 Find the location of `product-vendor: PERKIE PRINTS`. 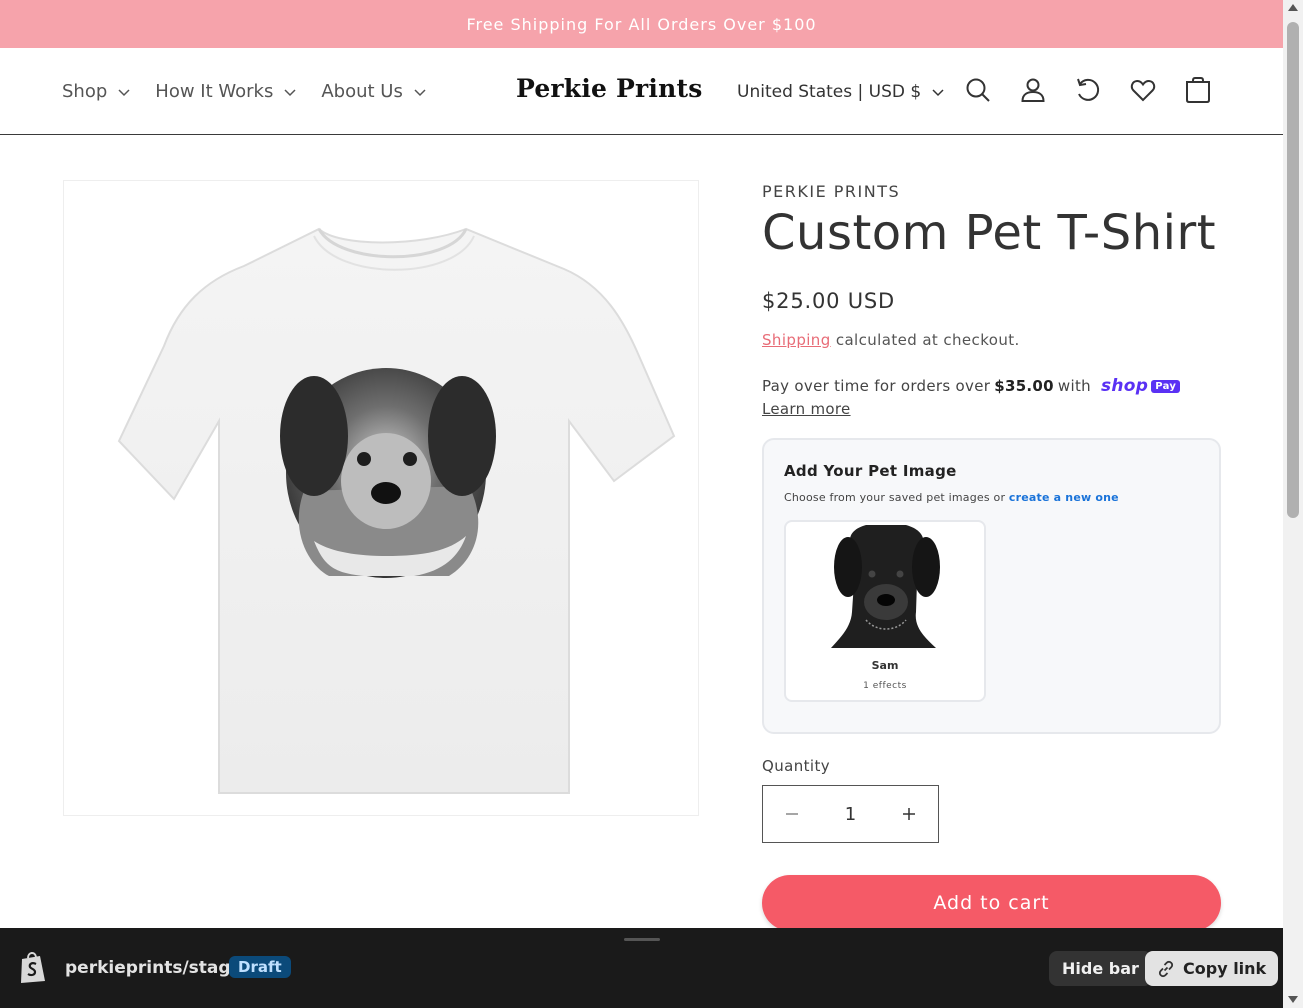

product-vendor: PERKIE PRINTS is located at coordinates (831, 191).